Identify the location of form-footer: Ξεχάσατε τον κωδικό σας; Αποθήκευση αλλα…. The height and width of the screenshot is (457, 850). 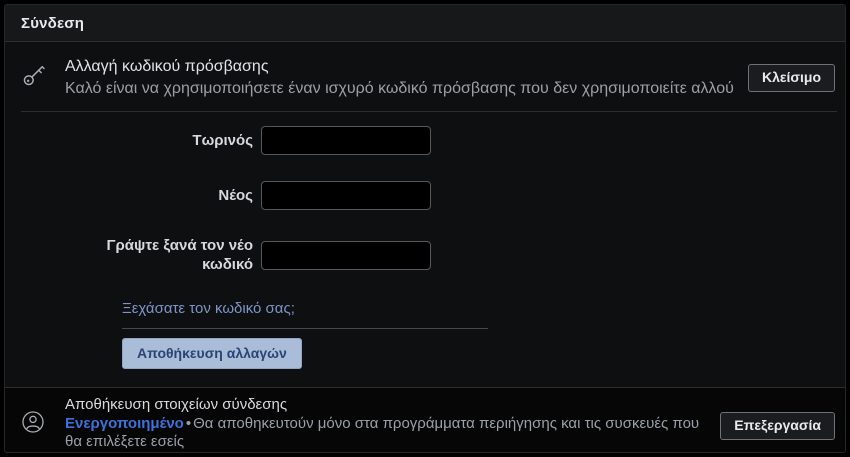
(305, 334).